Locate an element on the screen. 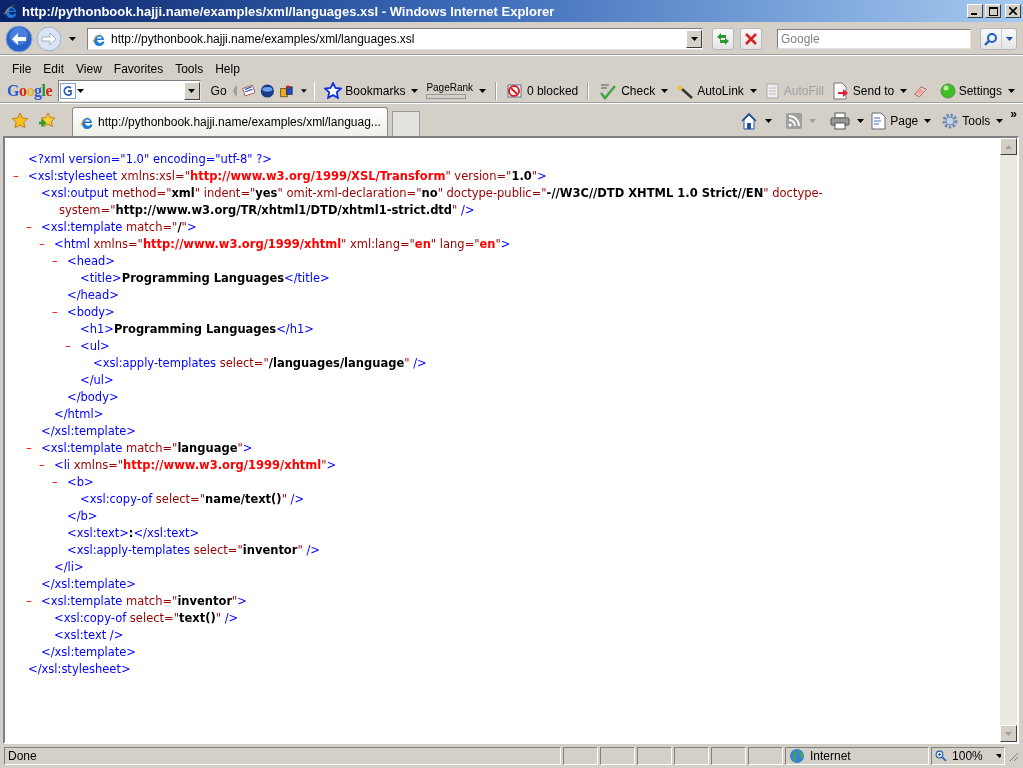 The height and width of the screenshot is (768, 1023). command-button: Tools is located at coordinates (972, 121).